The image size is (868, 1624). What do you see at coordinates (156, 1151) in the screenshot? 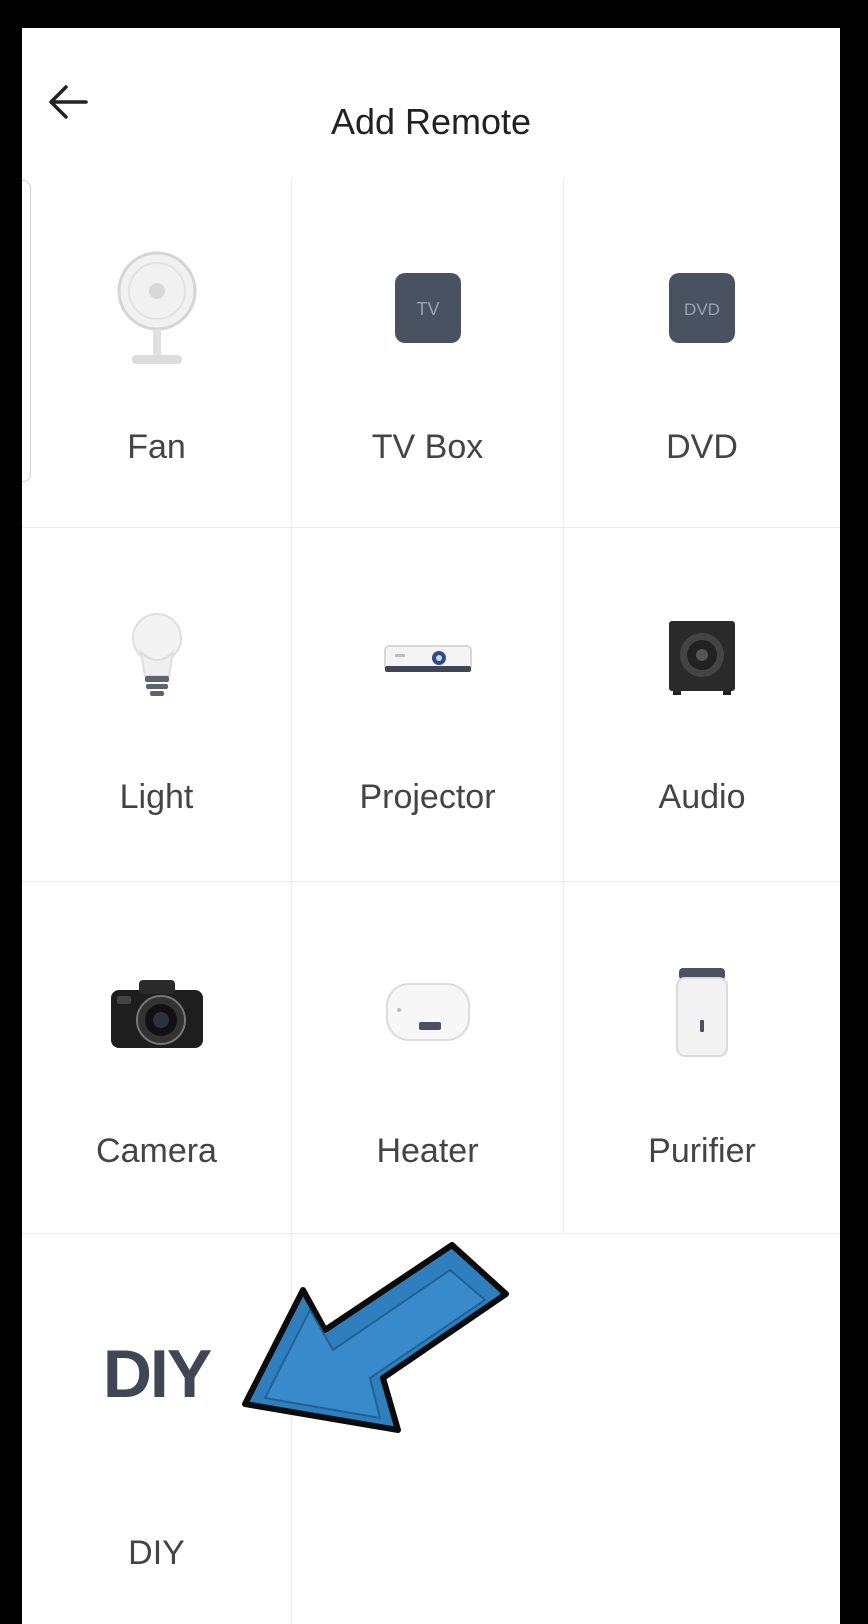
I see `device-label: Camera` at bounding box center [156, 1151].